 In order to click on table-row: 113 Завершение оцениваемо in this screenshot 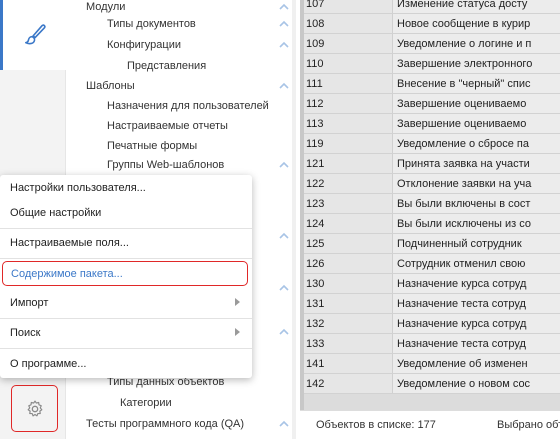, I will do `click(430, 124)`.